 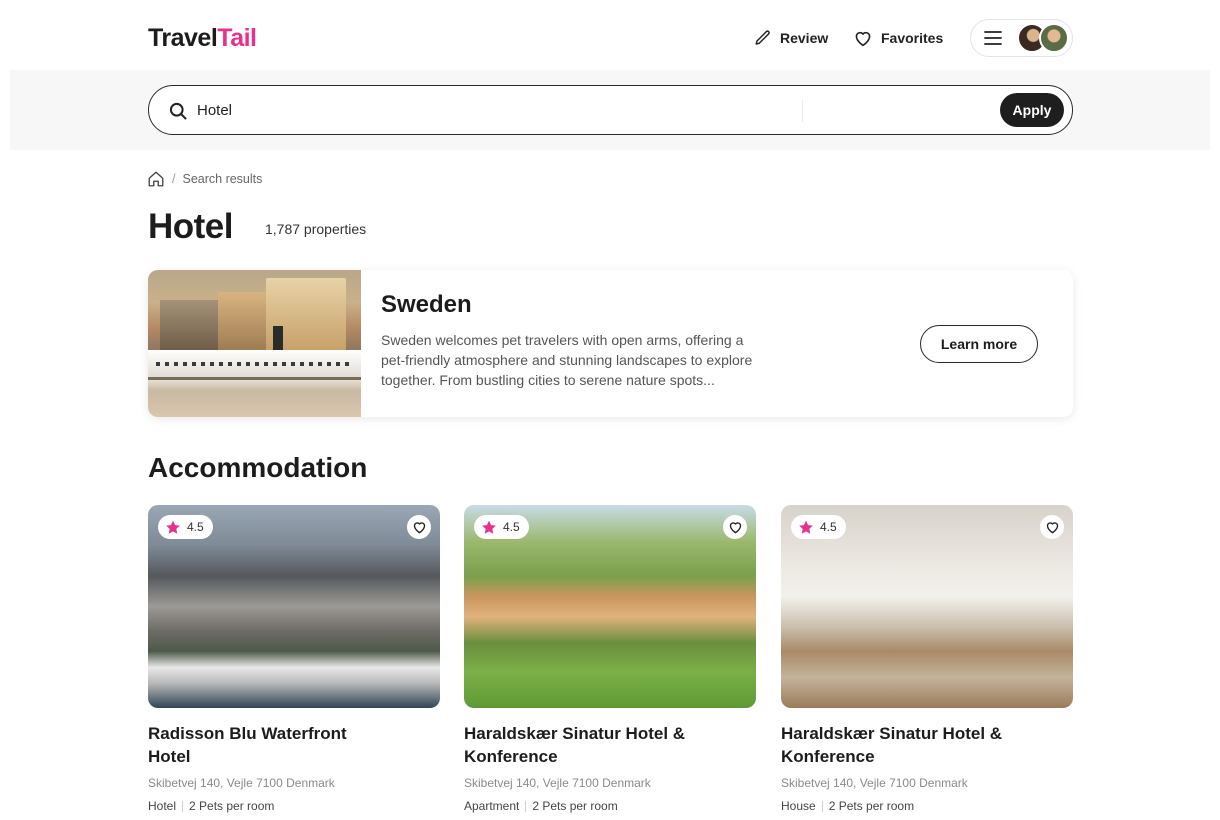 I want to click on search-icon, so click(x=178, y=111).